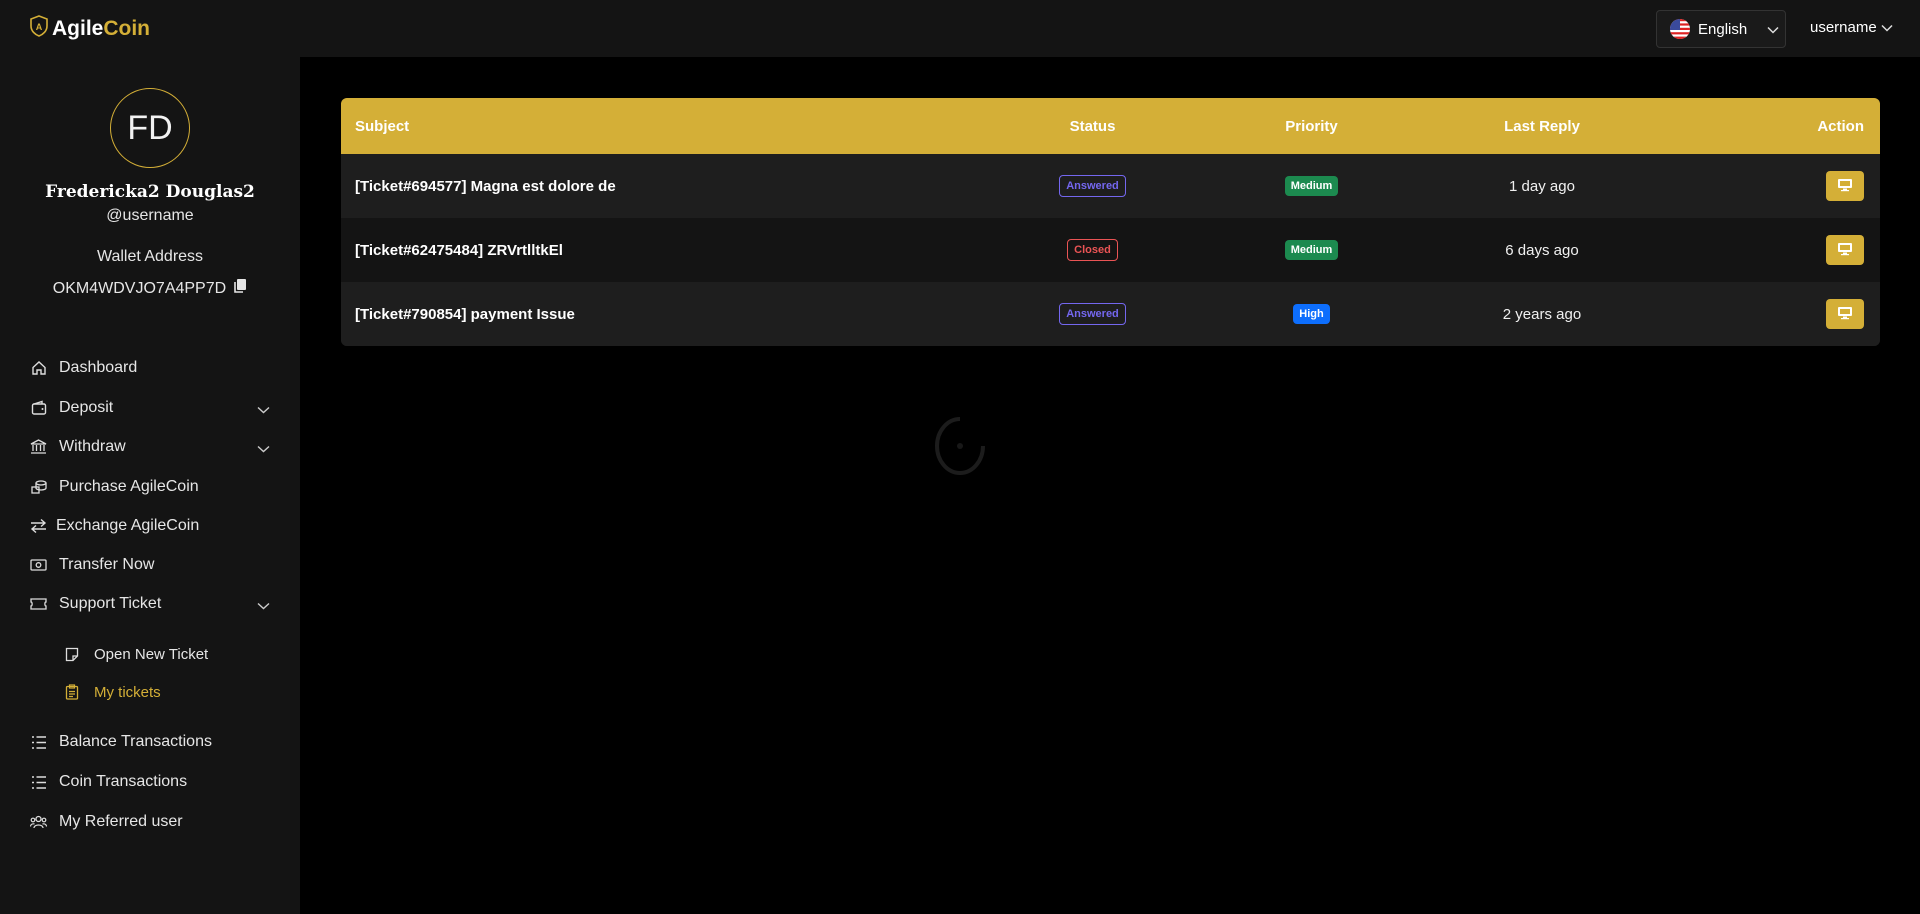 This screenshot has height=914, width=1920. Describe the element at coordinates (382, 126) in the screenshot. I see `column-header-subject: Subject` at that location.